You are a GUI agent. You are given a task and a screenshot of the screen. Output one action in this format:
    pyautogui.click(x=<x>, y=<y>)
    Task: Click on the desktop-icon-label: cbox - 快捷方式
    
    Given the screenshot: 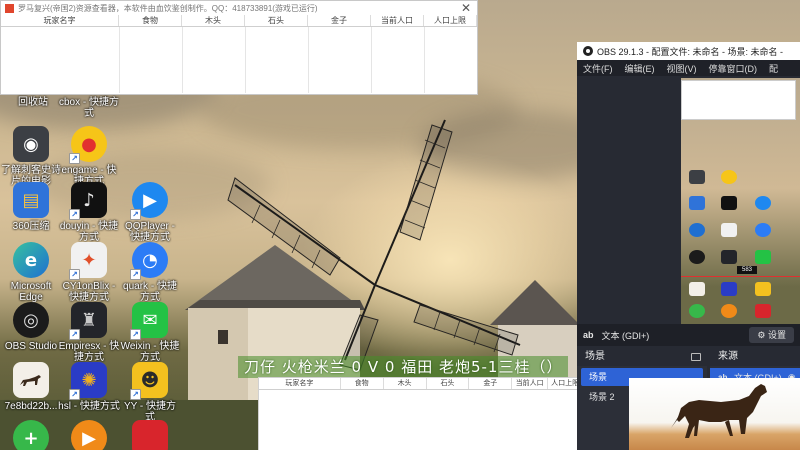 What is the action you would take?
    pyautogui.click(x=88, y=108)
    